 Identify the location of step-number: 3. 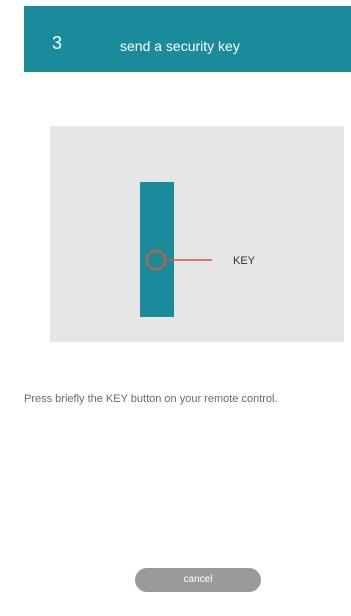
(57, 43).